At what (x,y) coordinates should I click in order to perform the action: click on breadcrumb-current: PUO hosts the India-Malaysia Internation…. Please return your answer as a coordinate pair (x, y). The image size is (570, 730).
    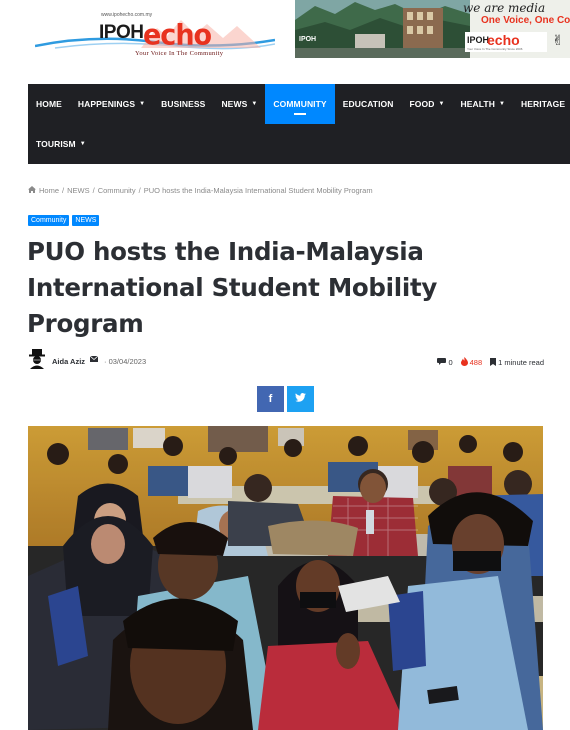
    Looking at the image, I should click on (258, 190).